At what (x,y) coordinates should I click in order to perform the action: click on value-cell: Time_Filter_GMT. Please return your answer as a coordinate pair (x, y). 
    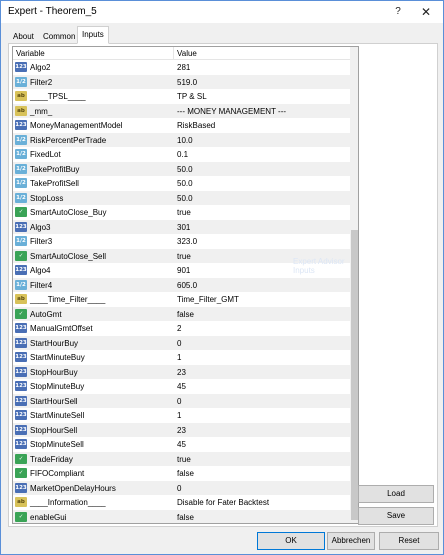
    Looking at the image, I should click on (208, 299).